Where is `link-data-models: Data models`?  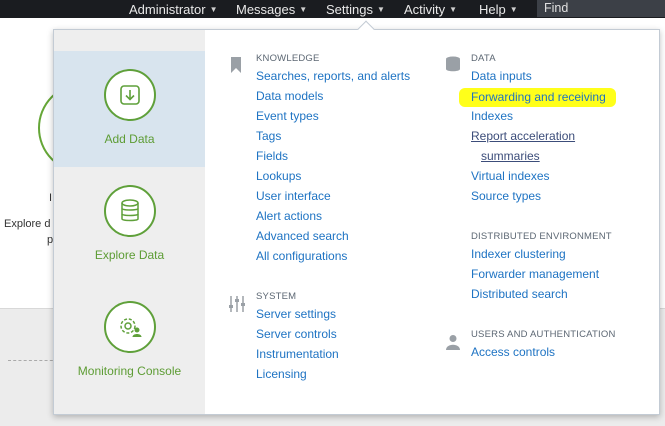
link-data-models: Data models is located at coordinates (289, 96).